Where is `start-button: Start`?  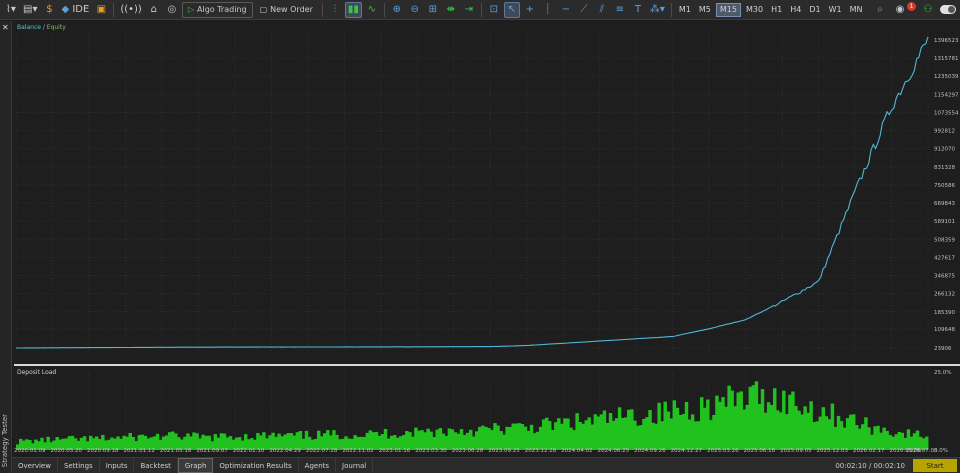
start-button: Start is located at coordinates (935, 465).